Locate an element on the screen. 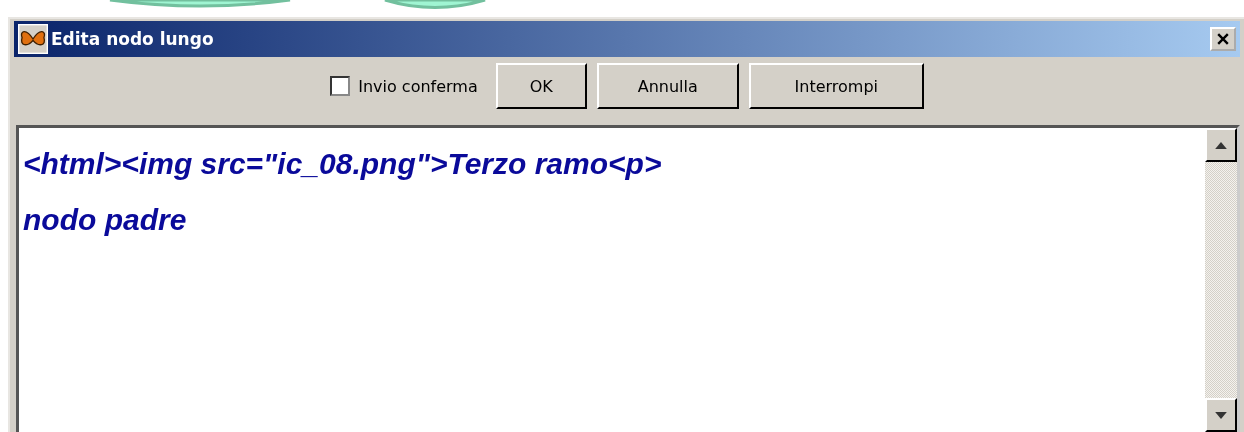  close-icon is located at coordinates (1223, 39).